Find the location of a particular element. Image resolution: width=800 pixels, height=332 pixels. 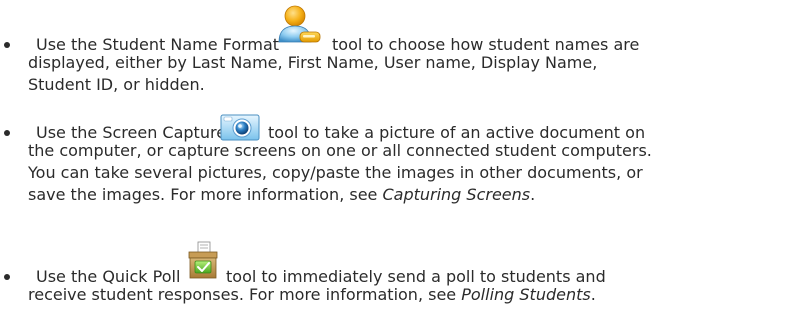

camera-icon is located at coordinates (240, 127).